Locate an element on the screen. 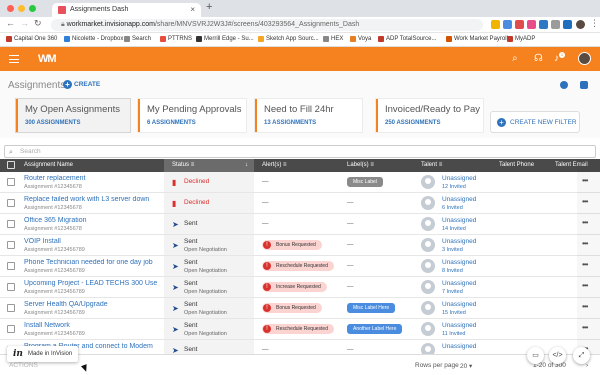 This screenshot has height=375, width=600. bookmark-item: Capital One 360 is located at coordinates (31, 39).